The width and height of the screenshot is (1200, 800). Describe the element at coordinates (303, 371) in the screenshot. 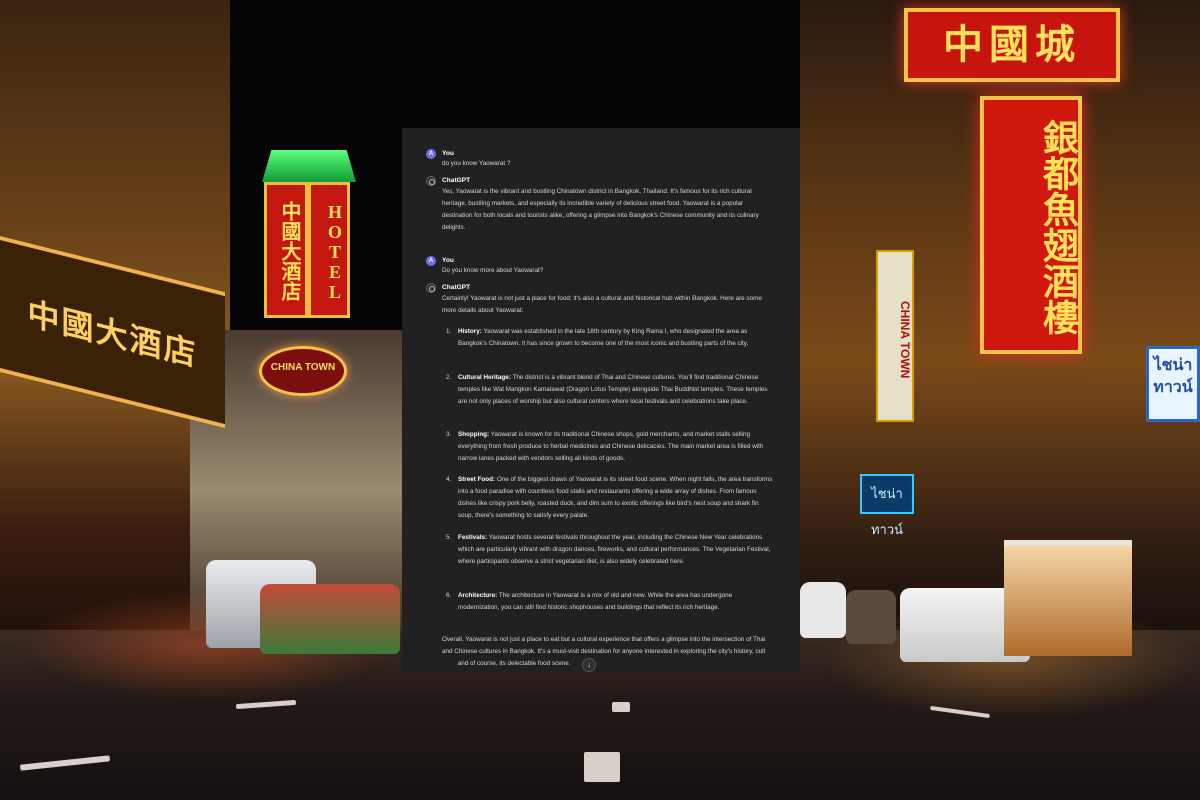

I see `chinatown-oval-sign: CHINA TOWN` at that location.